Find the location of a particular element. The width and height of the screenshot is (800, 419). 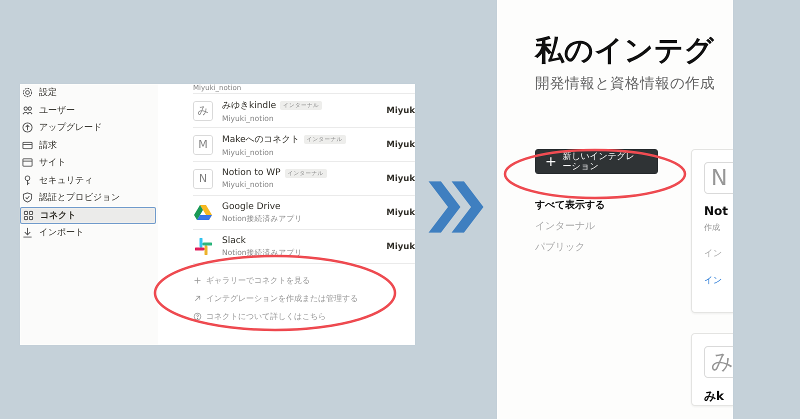

plus-icon: + is located at coordinates (551, 161).